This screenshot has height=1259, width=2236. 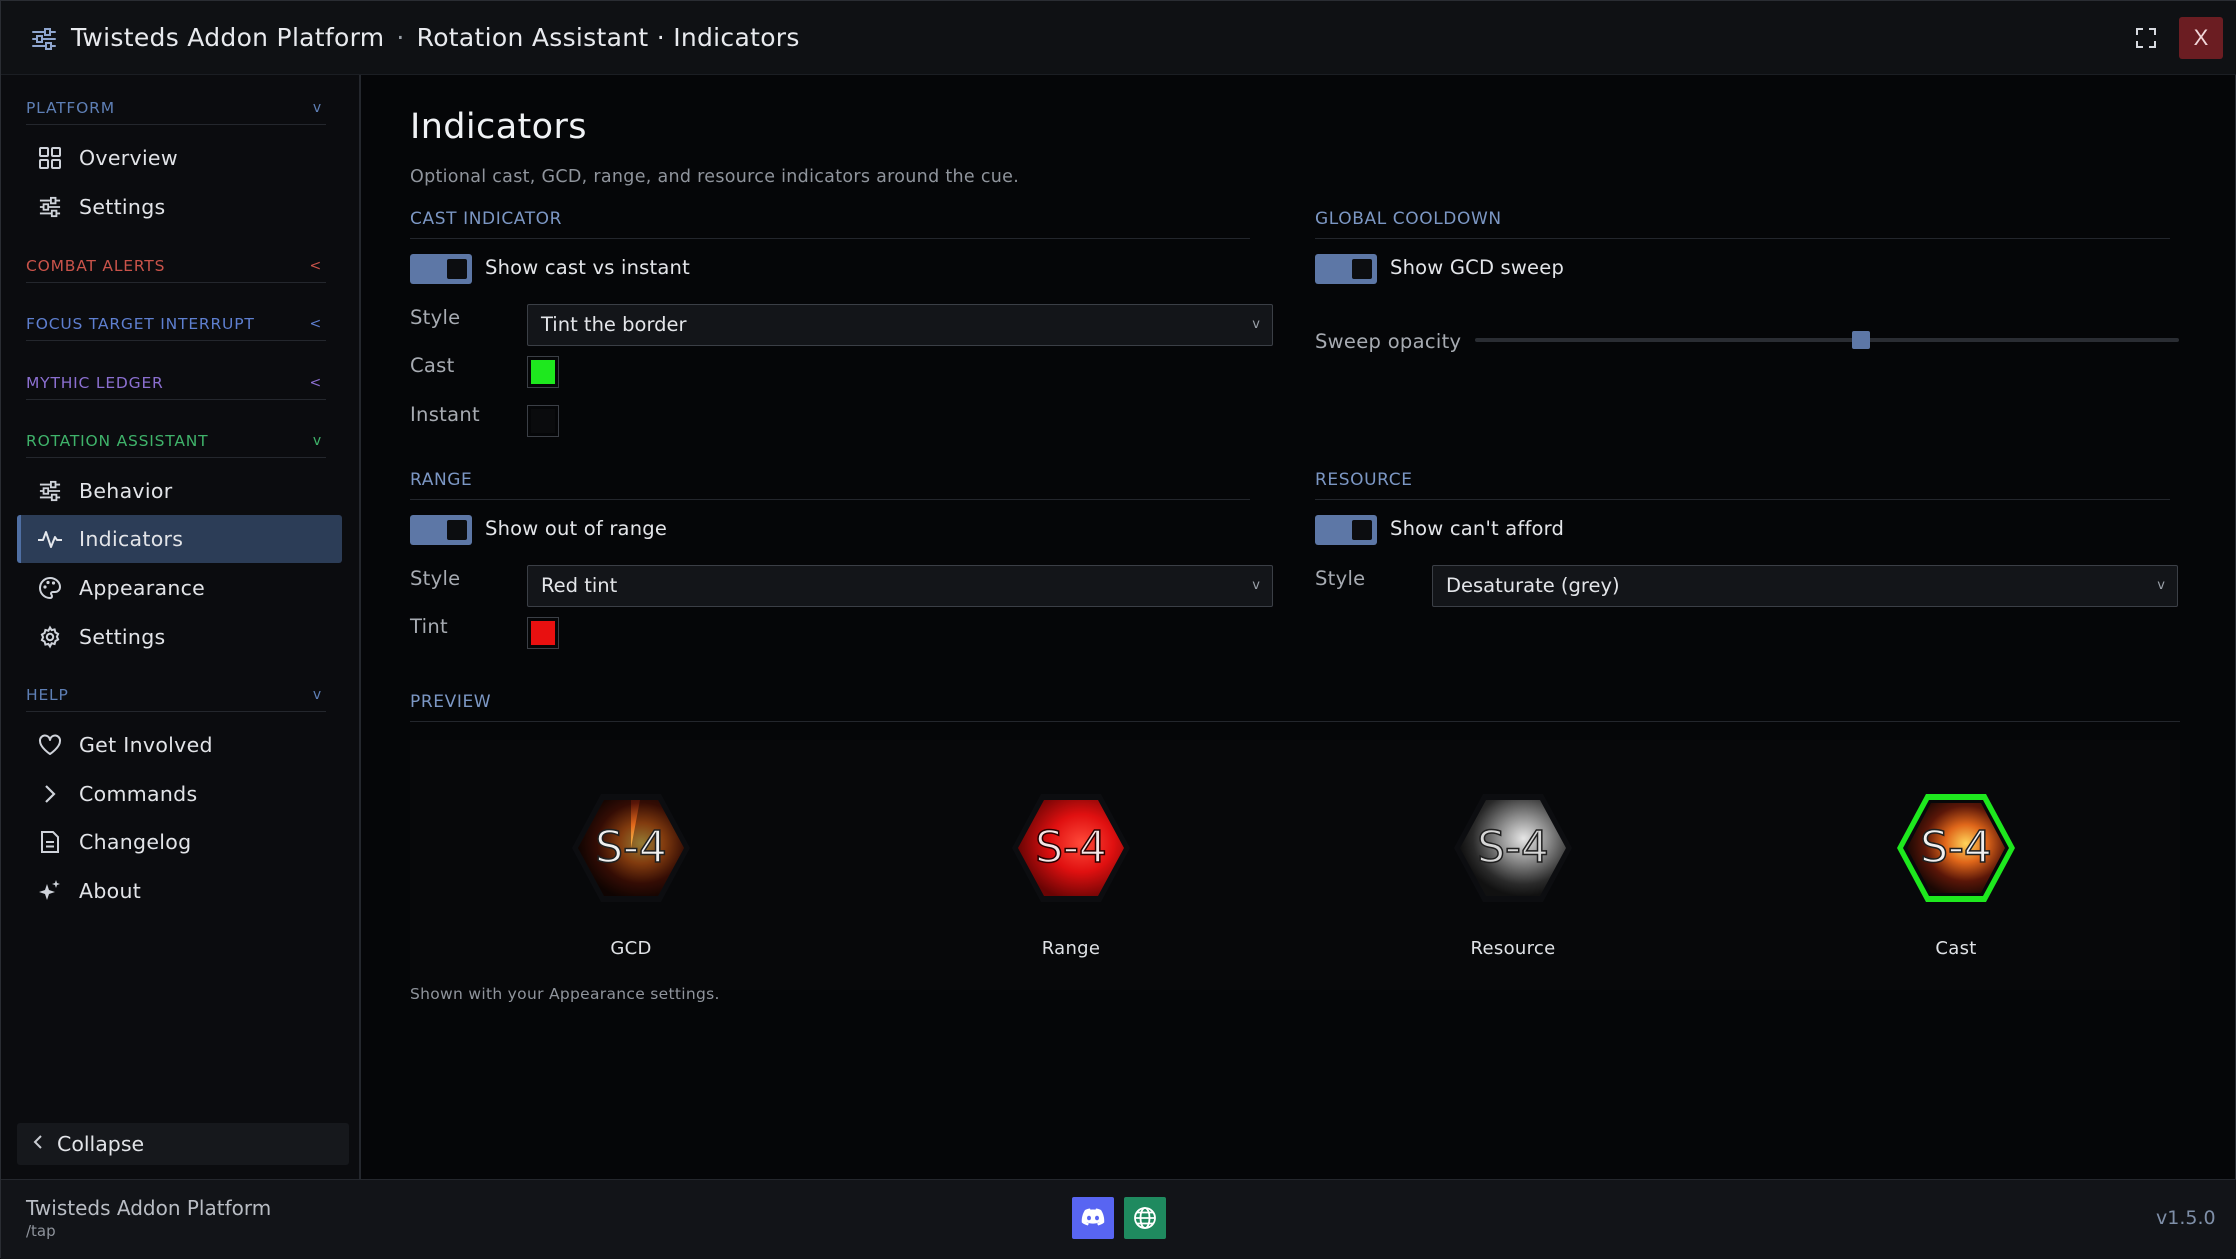 What do you see at coordinates (1477, 528) in the screenshot?
I see `resource-toggle-label: Show can't afford` at bounding box center [1477, 528].